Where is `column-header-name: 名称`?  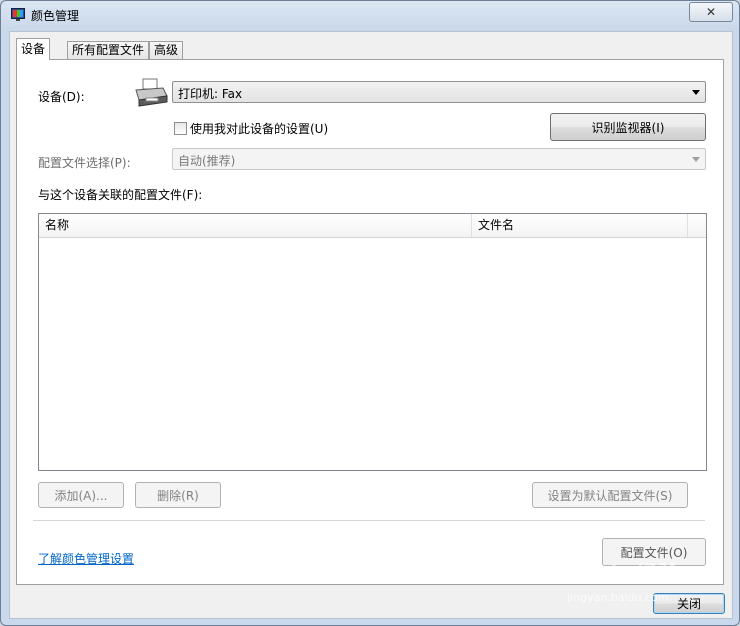 column-header-name: 名称 is located at coordinates (255, 225).